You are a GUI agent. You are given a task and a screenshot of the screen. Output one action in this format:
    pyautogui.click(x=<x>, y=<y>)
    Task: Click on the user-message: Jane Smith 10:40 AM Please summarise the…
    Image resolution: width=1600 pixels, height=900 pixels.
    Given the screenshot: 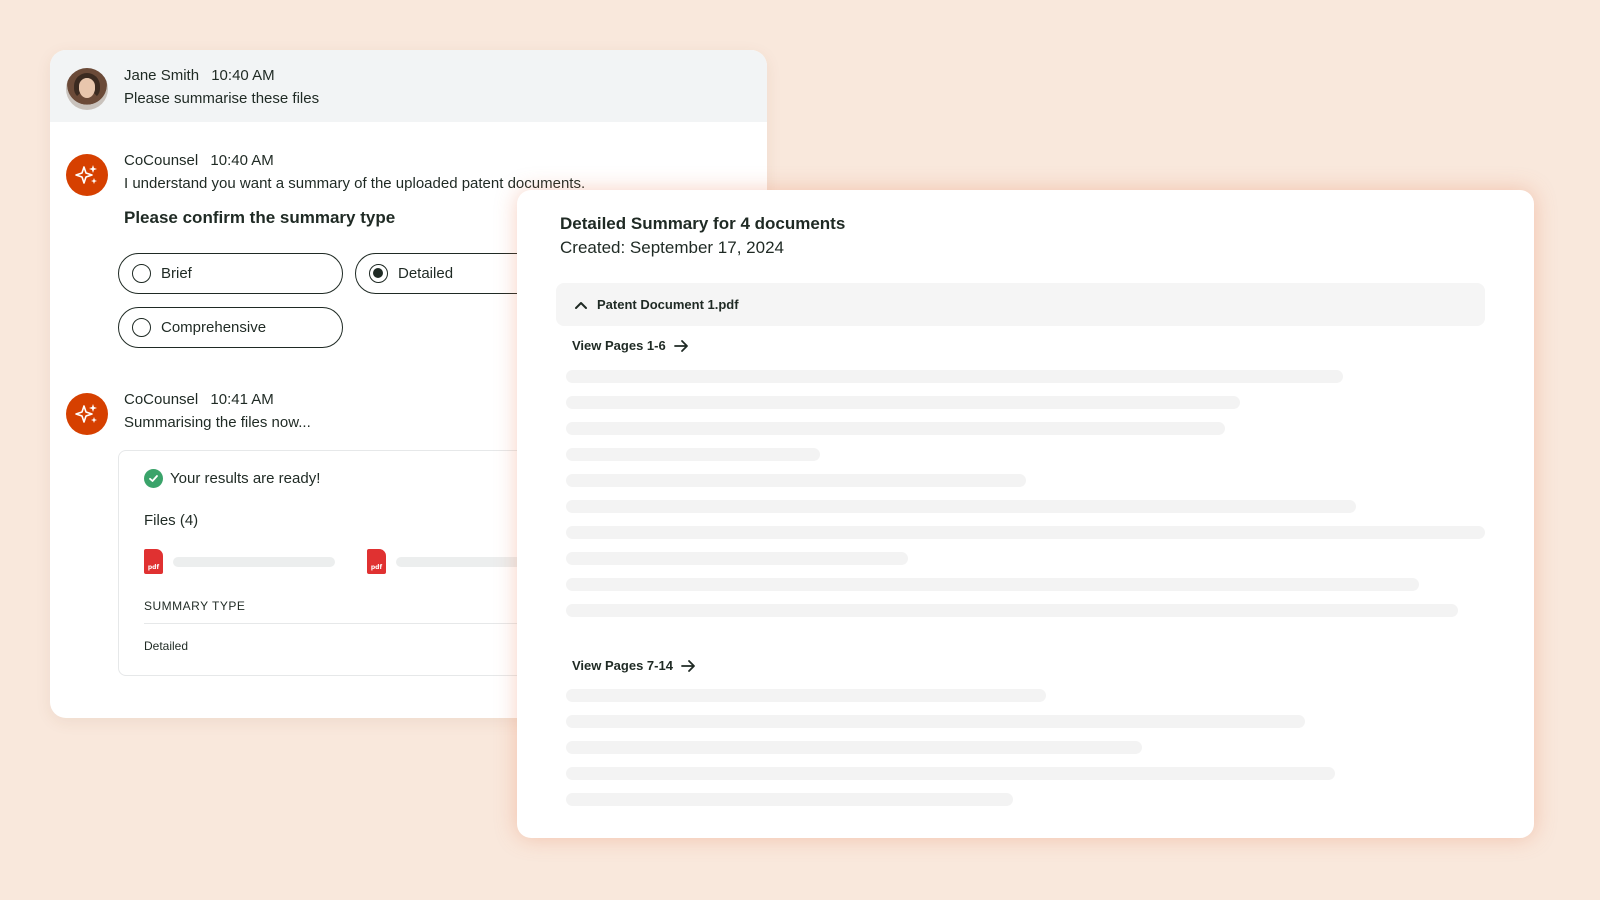 What is the action you would take?
    pyautogui.click(x=408, y=86)
    